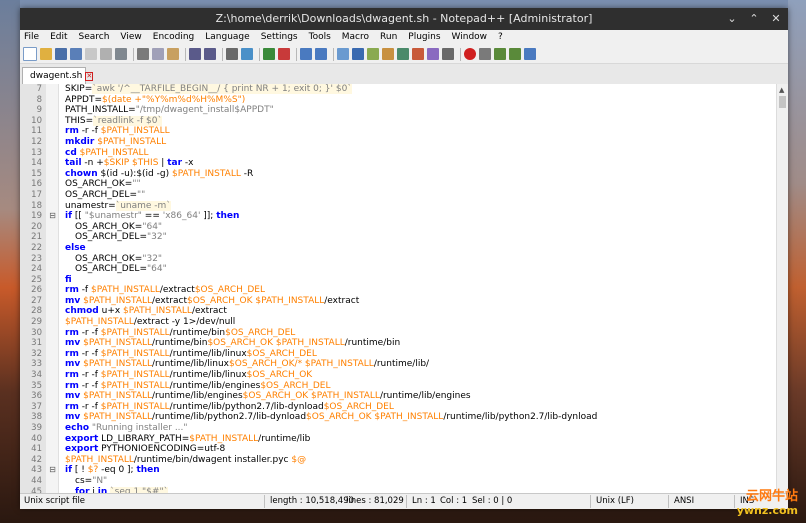 This screenshot has height=523, width=806. Describe the element at coordinates (470, 37) in the screenshot. I see `menu-window: Window` at that location.